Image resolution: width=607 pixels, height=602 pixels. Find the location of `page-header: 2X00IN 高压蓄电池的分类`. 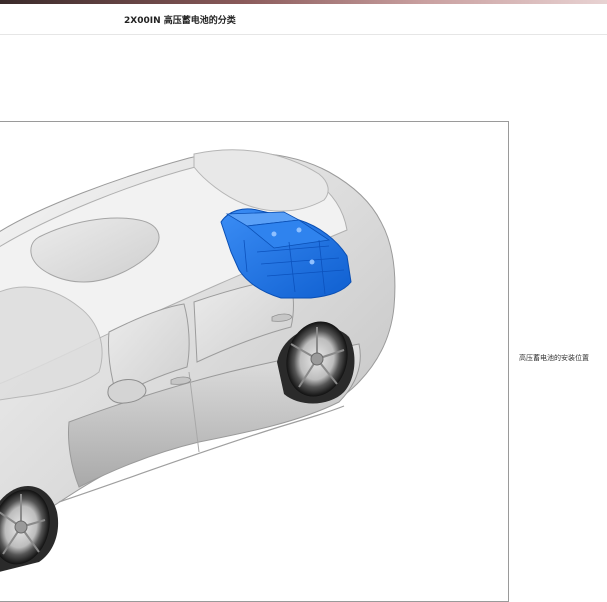

page-header: 2X00IN 高压蓄电池的分类 is located at coordinates (303, 19).